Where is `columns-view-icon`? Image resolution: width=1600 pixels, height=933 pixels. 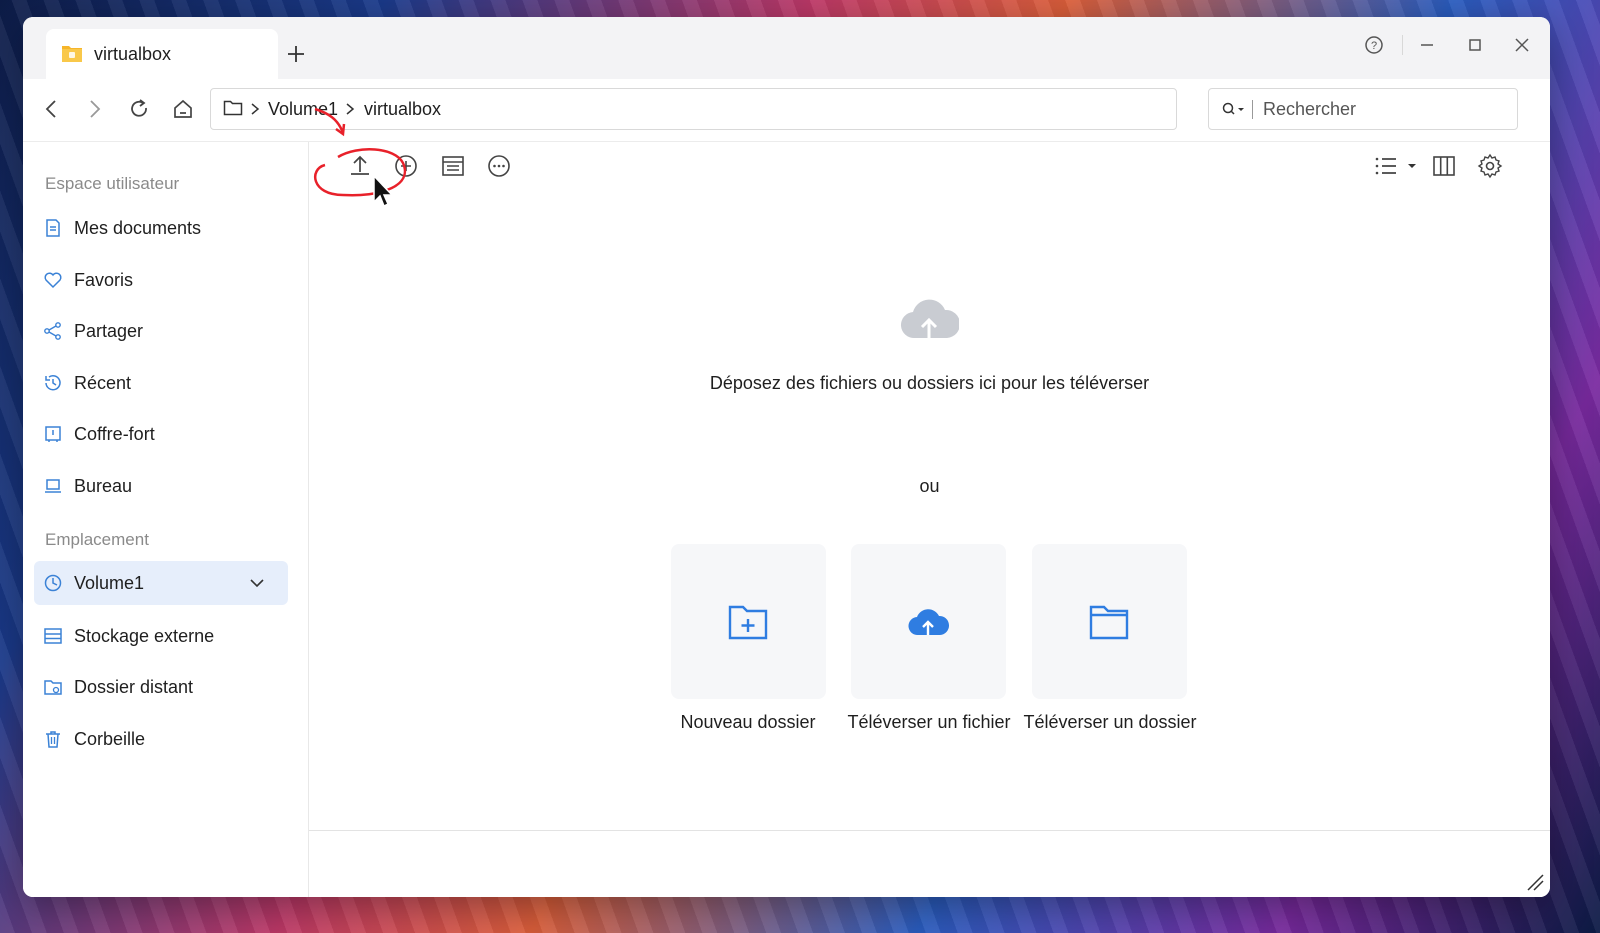
columns-view-icon is located at coordinates (1444, 166).